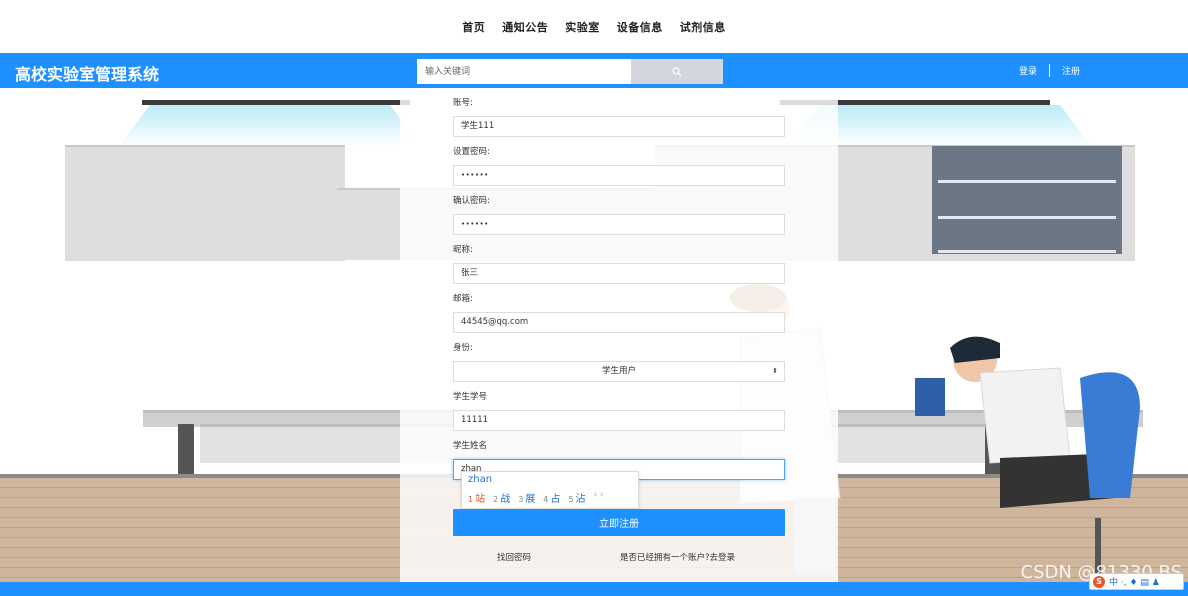 The height and width of the screenshot is (596, 1188). I want to click on role-select-value: 学生用户, so click(618, 371).